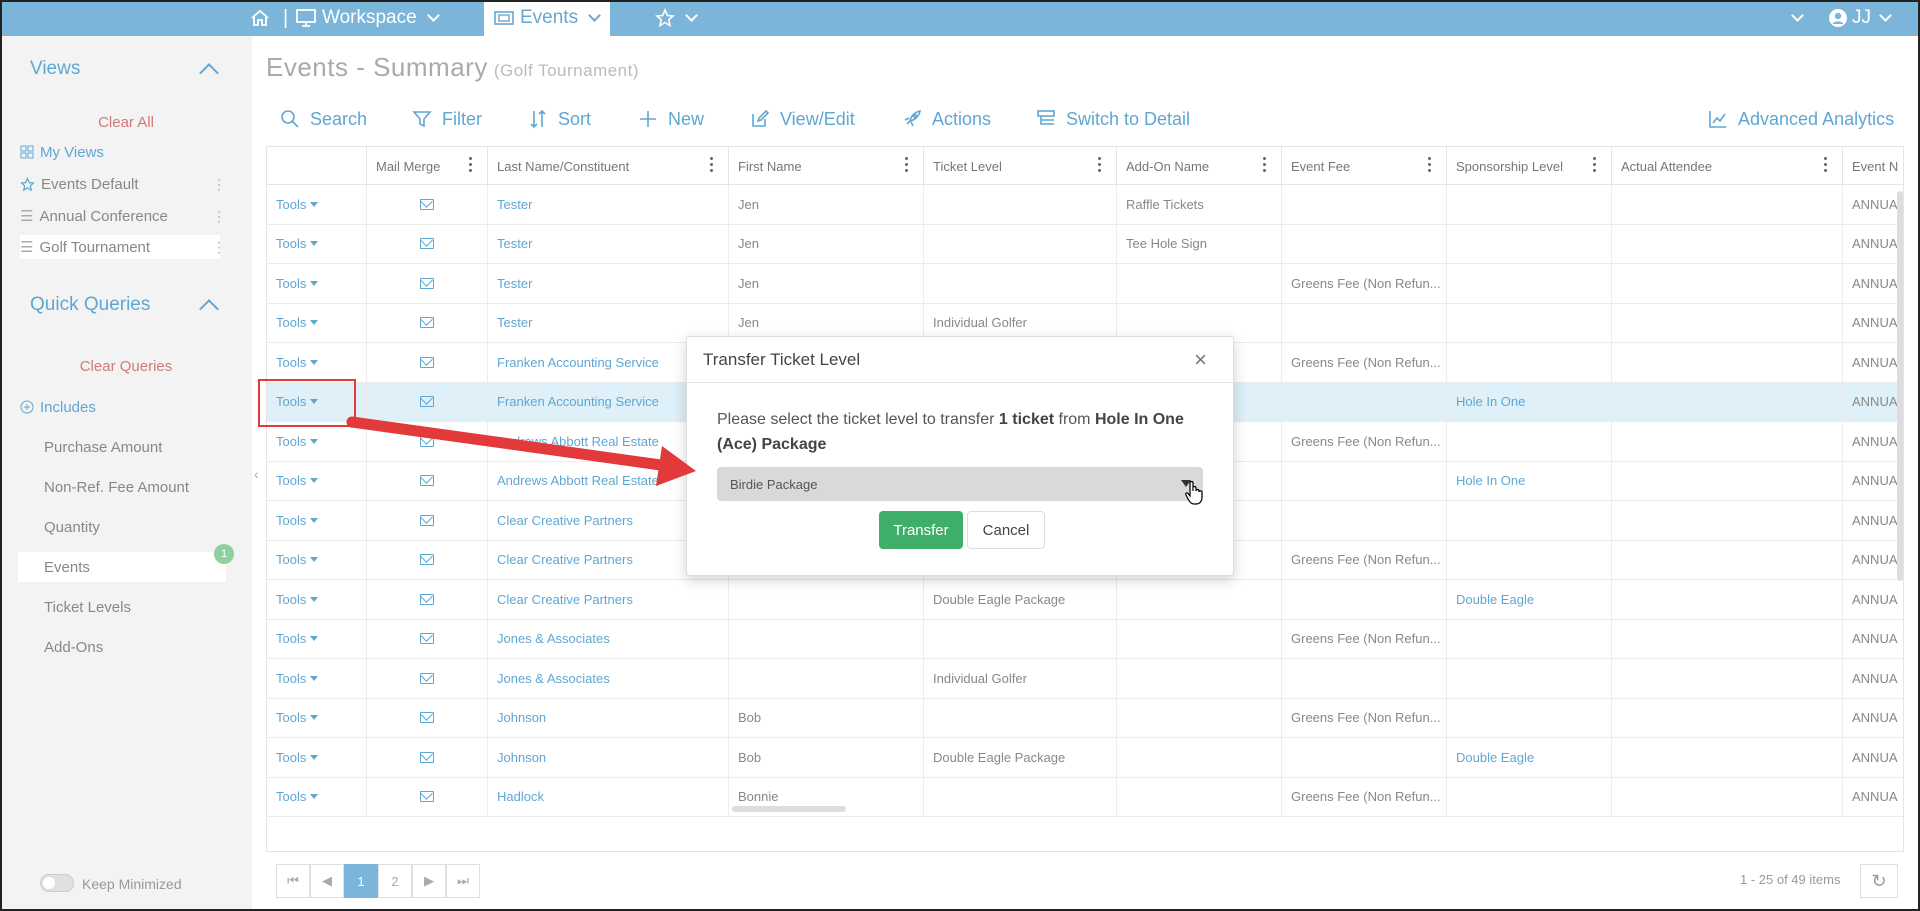 The width and height of the screenshot is (1920, 911). What do you see at coordinates (1879, 881) in the screenshot?
I see `refresh-icon: ↻` at bounding box center [1879, 881].